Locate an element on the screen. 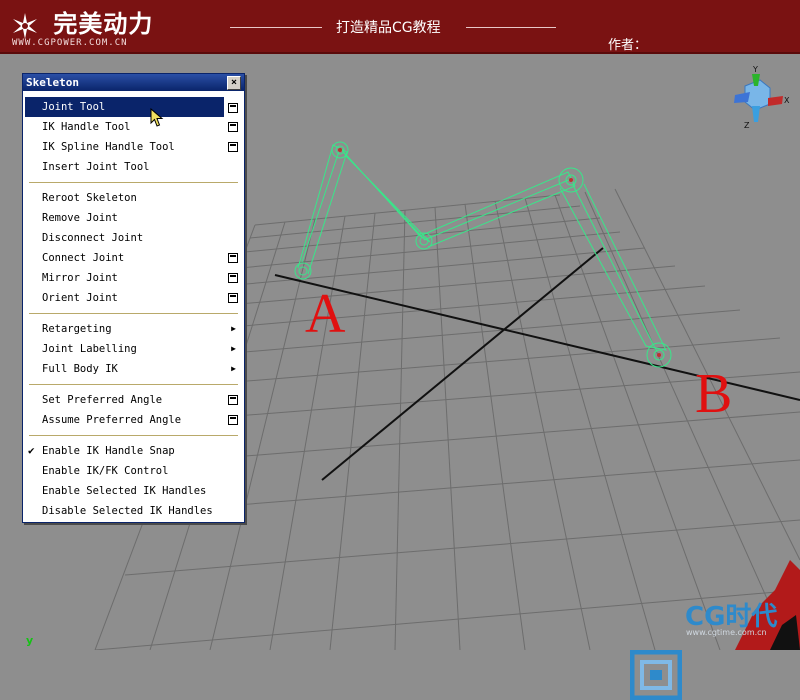 The width and height of the screenshot is (800, 700). checkmark-icon: ✔ is located at coordinates (31, 450).